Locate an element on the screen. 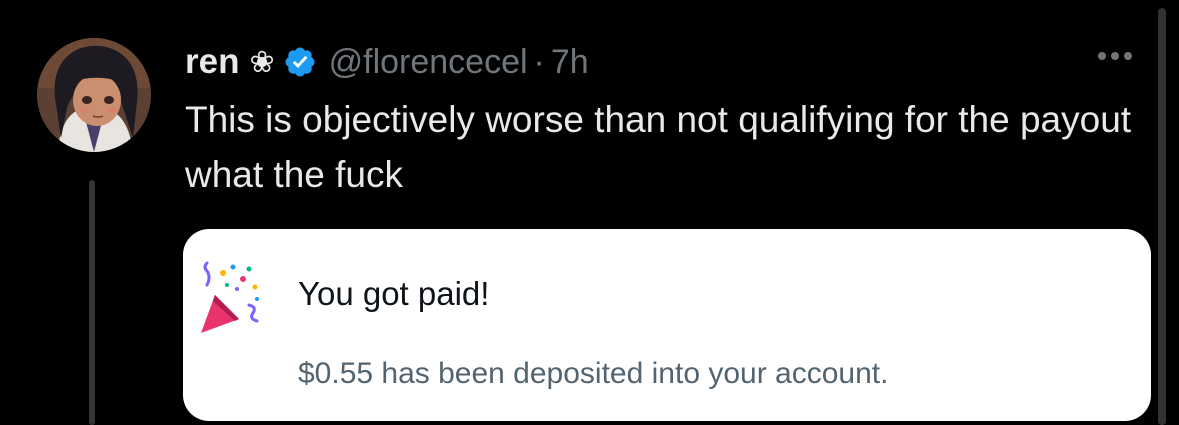  avatar is located at coordinates (94, 95).